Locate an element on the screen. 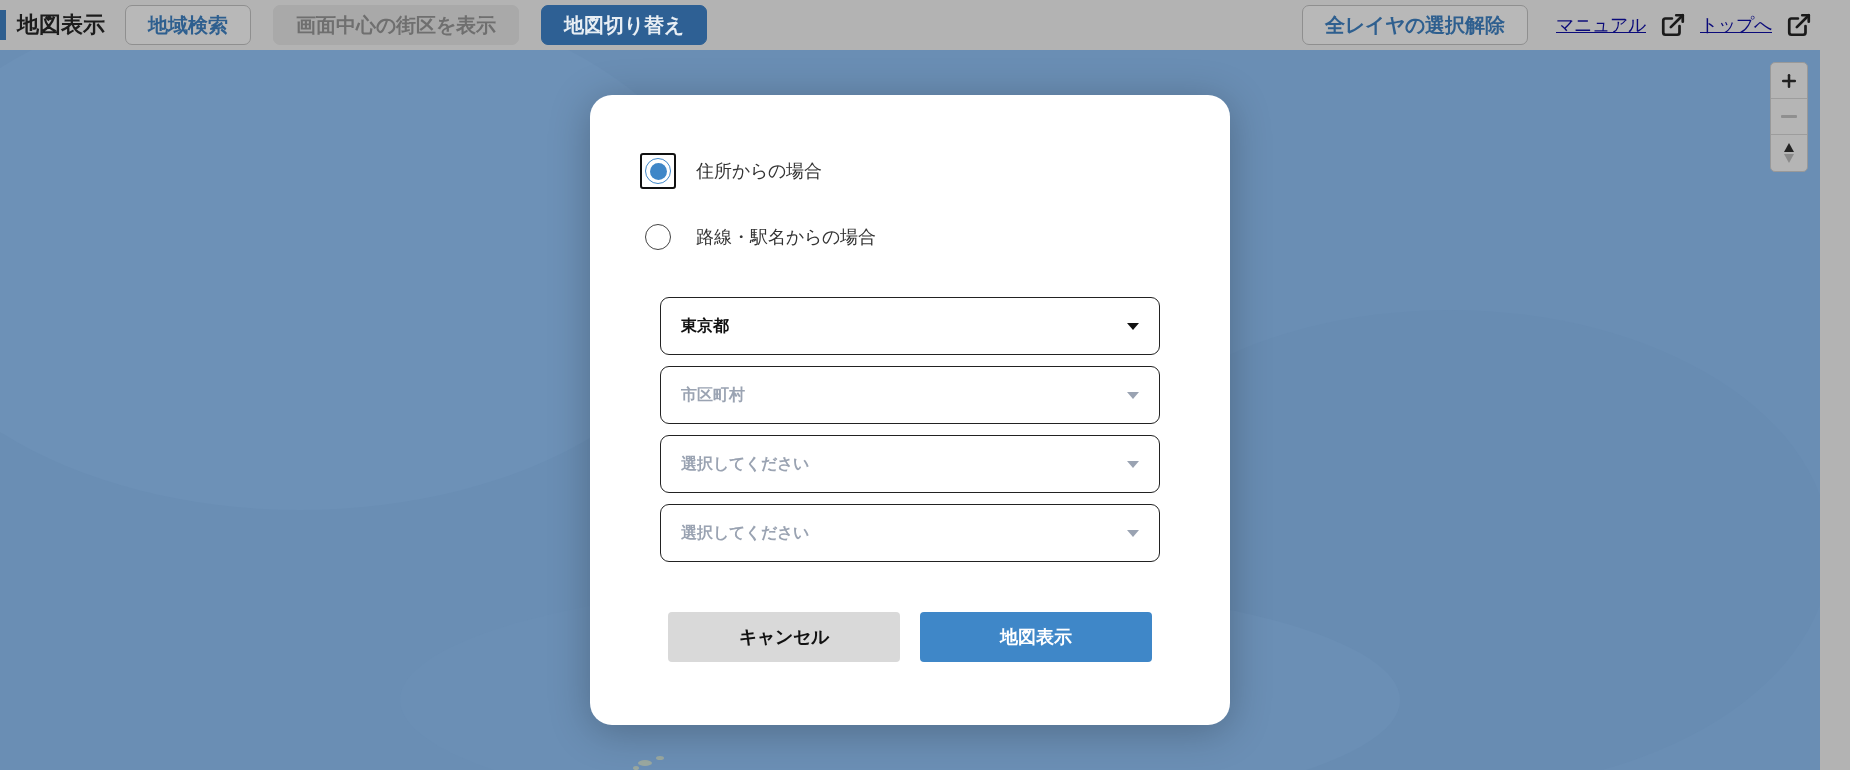 The image size is (1850, 770). cancel-button: キャンセル is located at coordinates (784, 637).